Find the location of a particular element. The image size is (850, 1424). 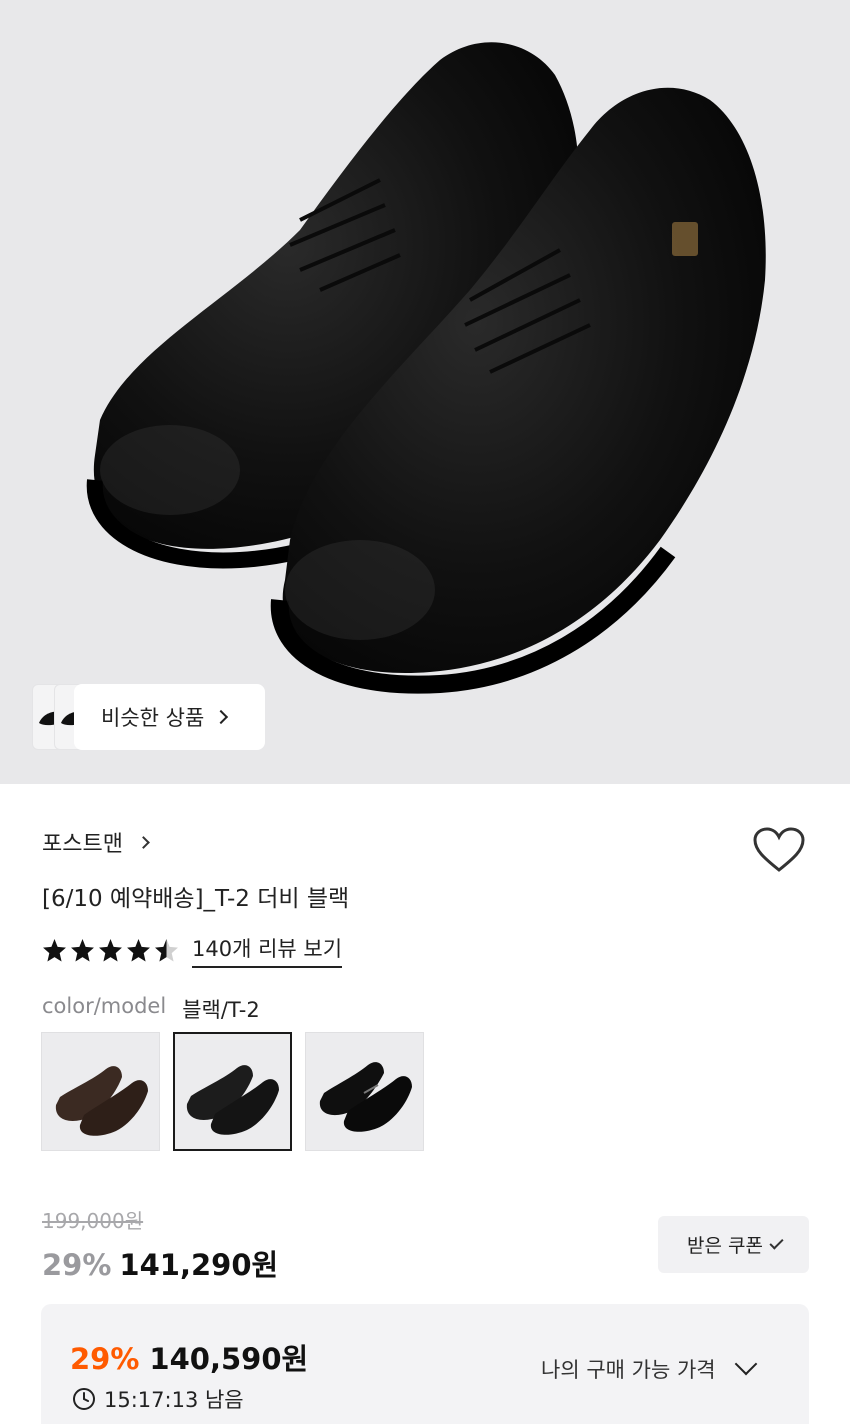

price-row: 29% 141,290원 is located at coordinates (160, 1263).